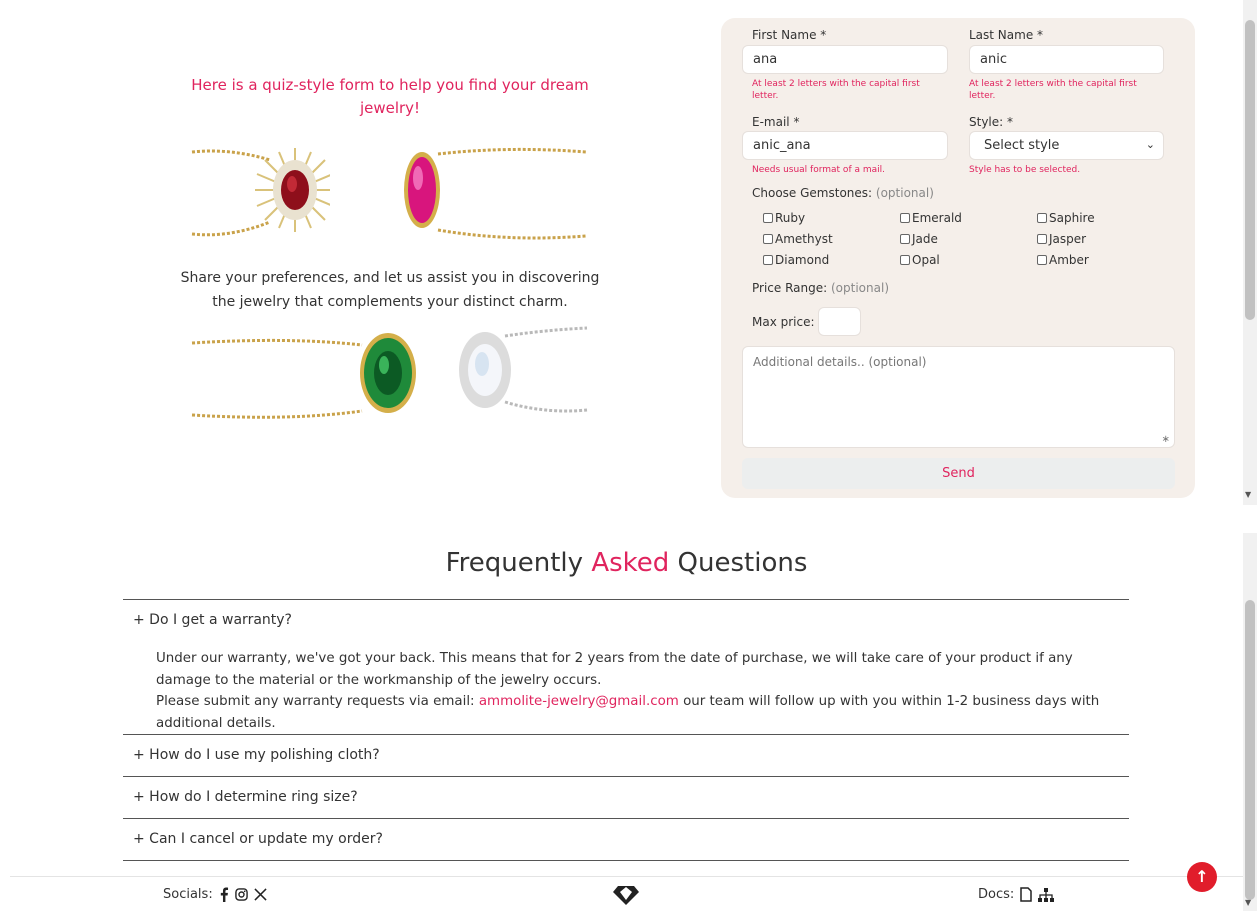  What do you see at coordinates (1061, 239) in the screenshot?
I see `gemstone-jasper: Jasper` at bounding box center [1061, 239].